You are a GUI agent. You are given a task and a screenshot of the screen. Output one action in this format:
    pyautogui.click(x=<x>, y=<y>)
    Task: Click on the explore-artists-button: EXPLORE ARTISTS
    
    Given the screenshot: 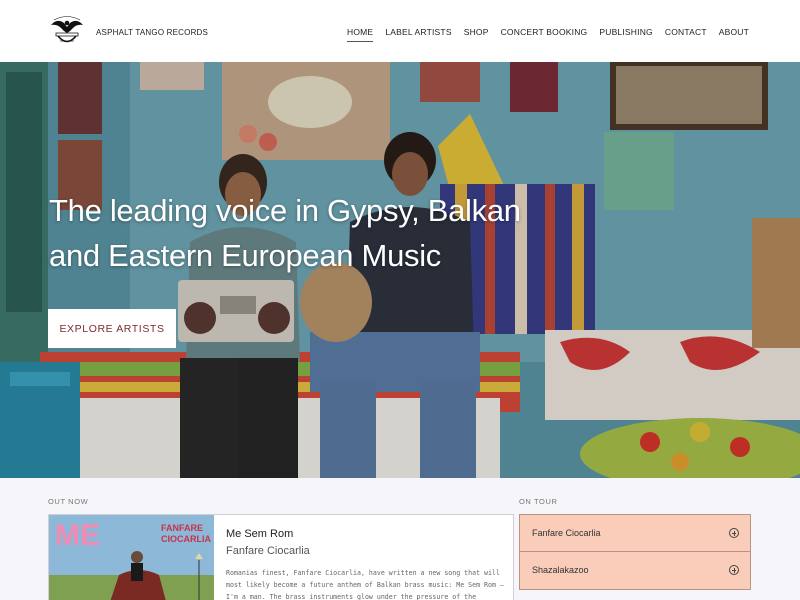 What is the action you would take?
    pyautogui.click(x=112, y=328)
    